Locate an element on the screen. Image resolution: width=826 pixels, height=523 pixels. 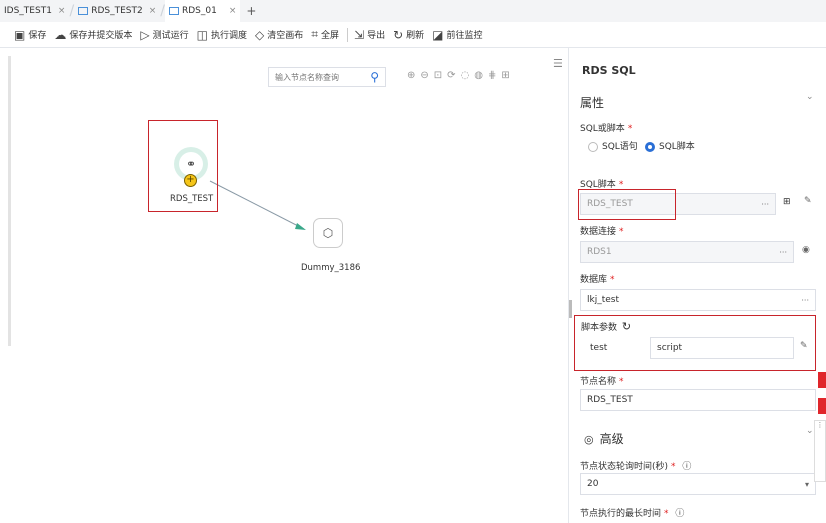
edge-layer is located at coordinates (257, 205).